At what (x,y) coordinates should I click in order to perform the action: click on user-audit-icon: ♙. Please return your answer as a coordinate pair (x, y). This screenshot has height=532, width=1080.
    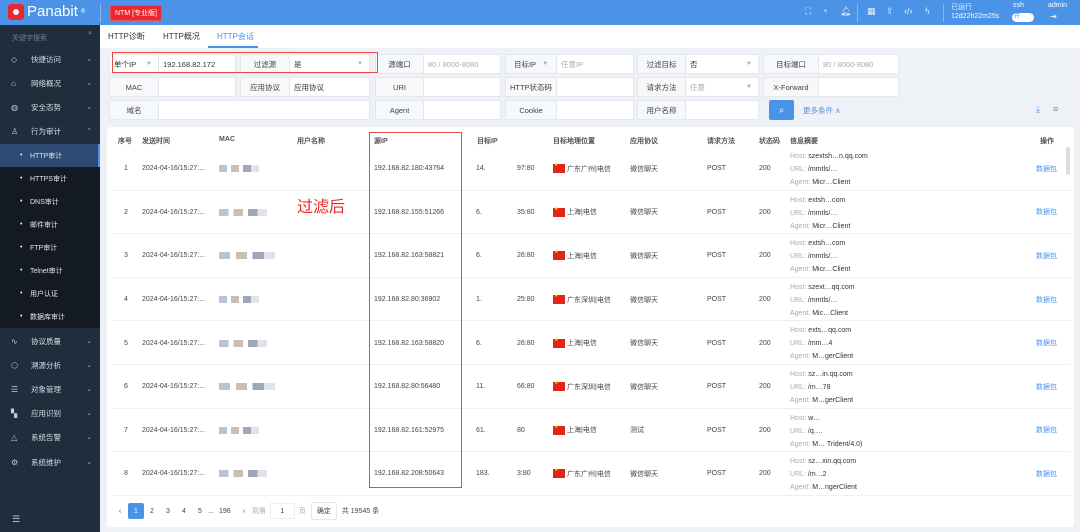
    Looking at the image, I should click on (15, 131).